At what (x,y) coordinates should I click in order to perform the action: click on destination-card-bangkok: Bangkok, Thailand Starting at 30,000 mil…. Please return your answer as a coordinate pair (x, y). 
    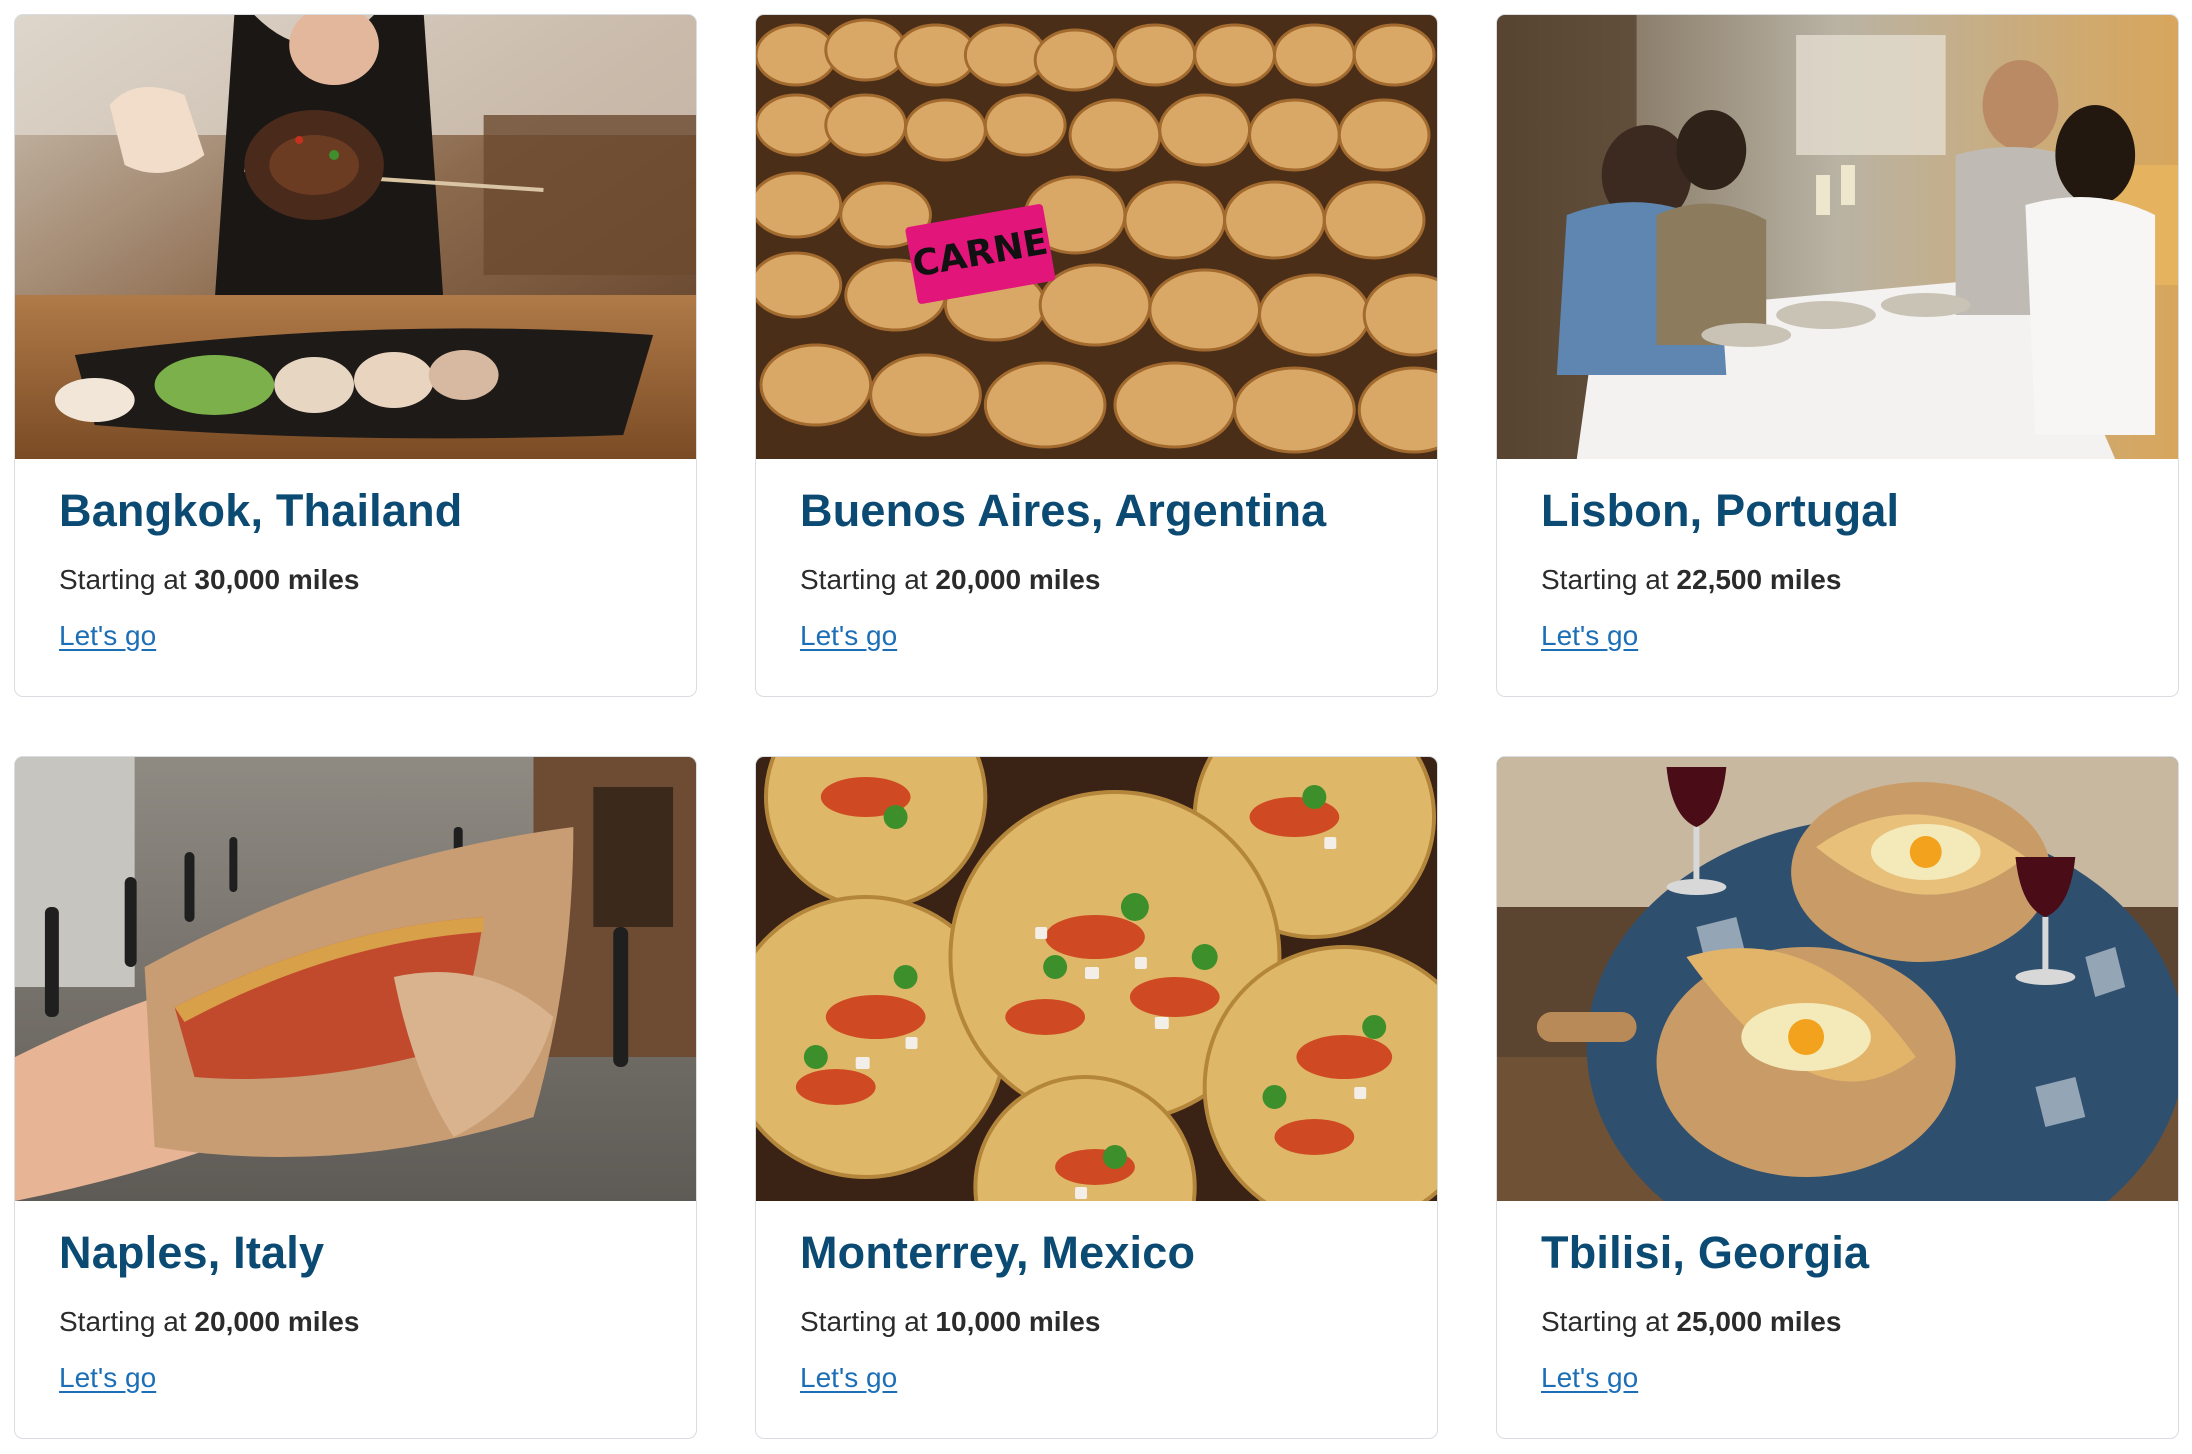
    Looking at the image, I should click on (355, 355).